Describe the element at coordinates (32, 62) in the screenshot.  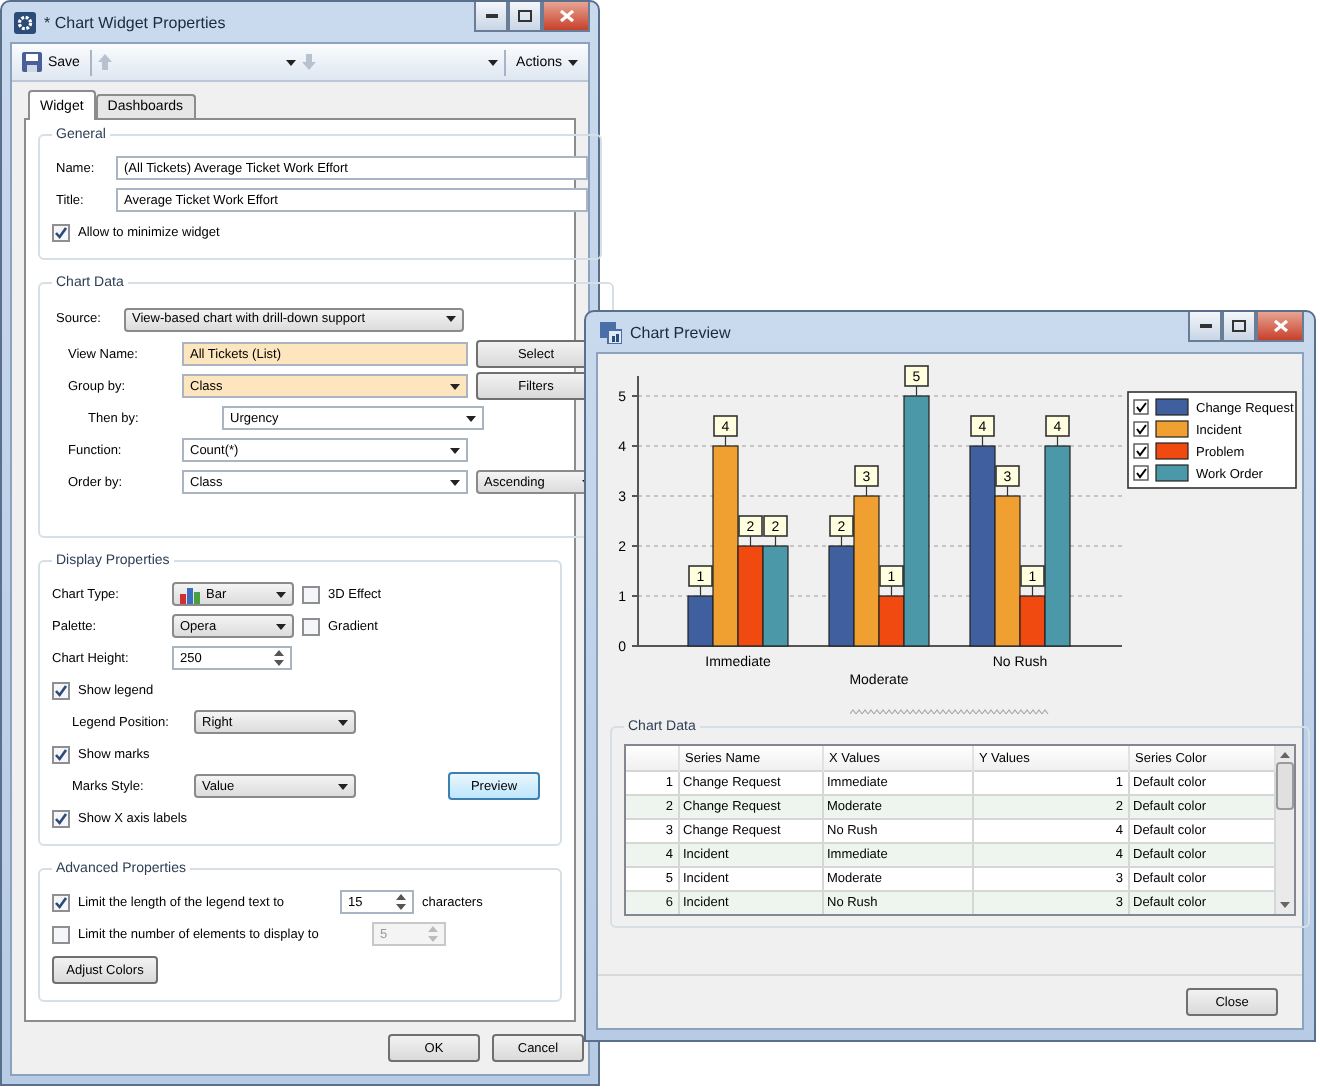
I see `save-icon` at that location.